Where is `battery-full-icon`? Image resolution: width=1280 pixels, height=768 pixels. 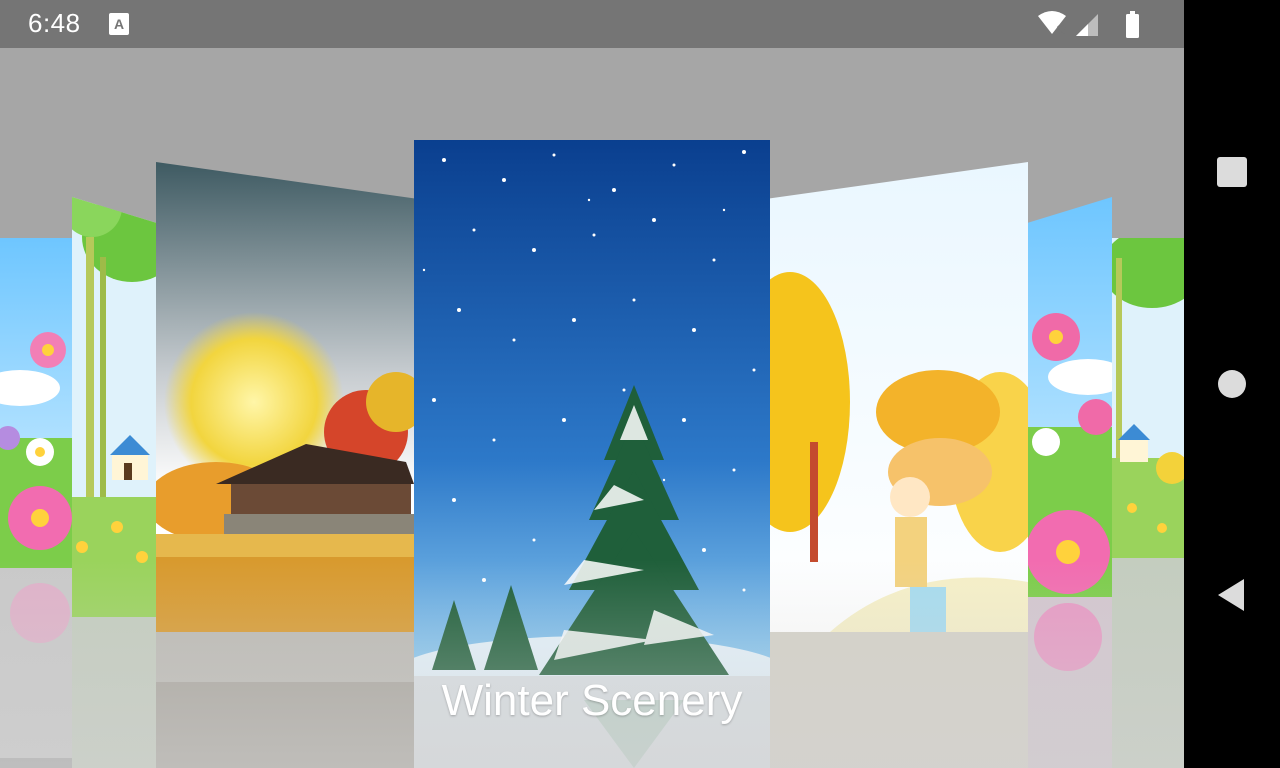 battery-full-icon is located at coordinates (1132, 24).